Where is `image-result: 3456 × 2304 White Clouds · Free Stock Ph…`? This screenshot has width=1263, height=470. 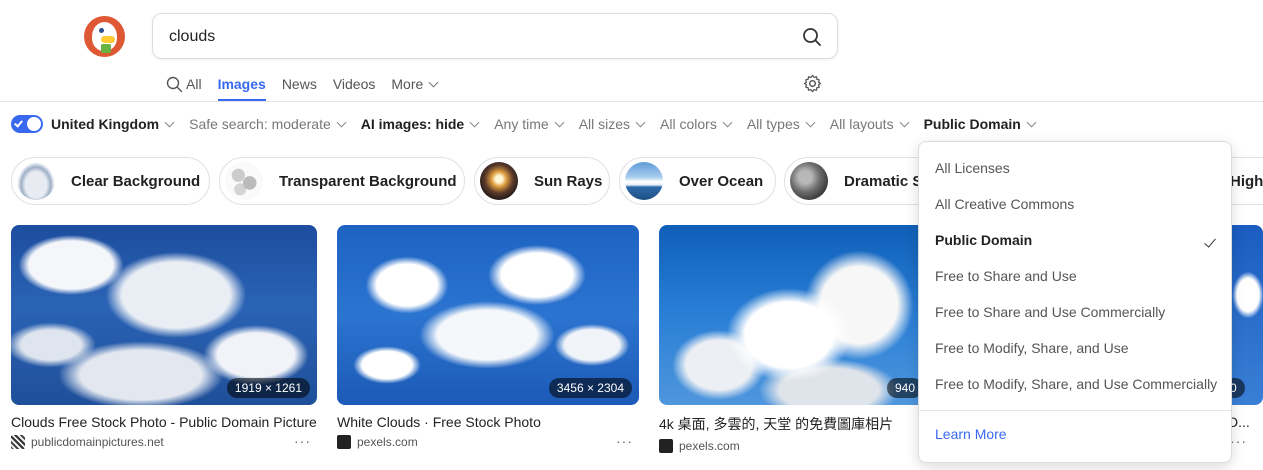
image-result: 3456 × 2304 White Clouds · Free Stock Ph… is located at coordinates (488, 337).